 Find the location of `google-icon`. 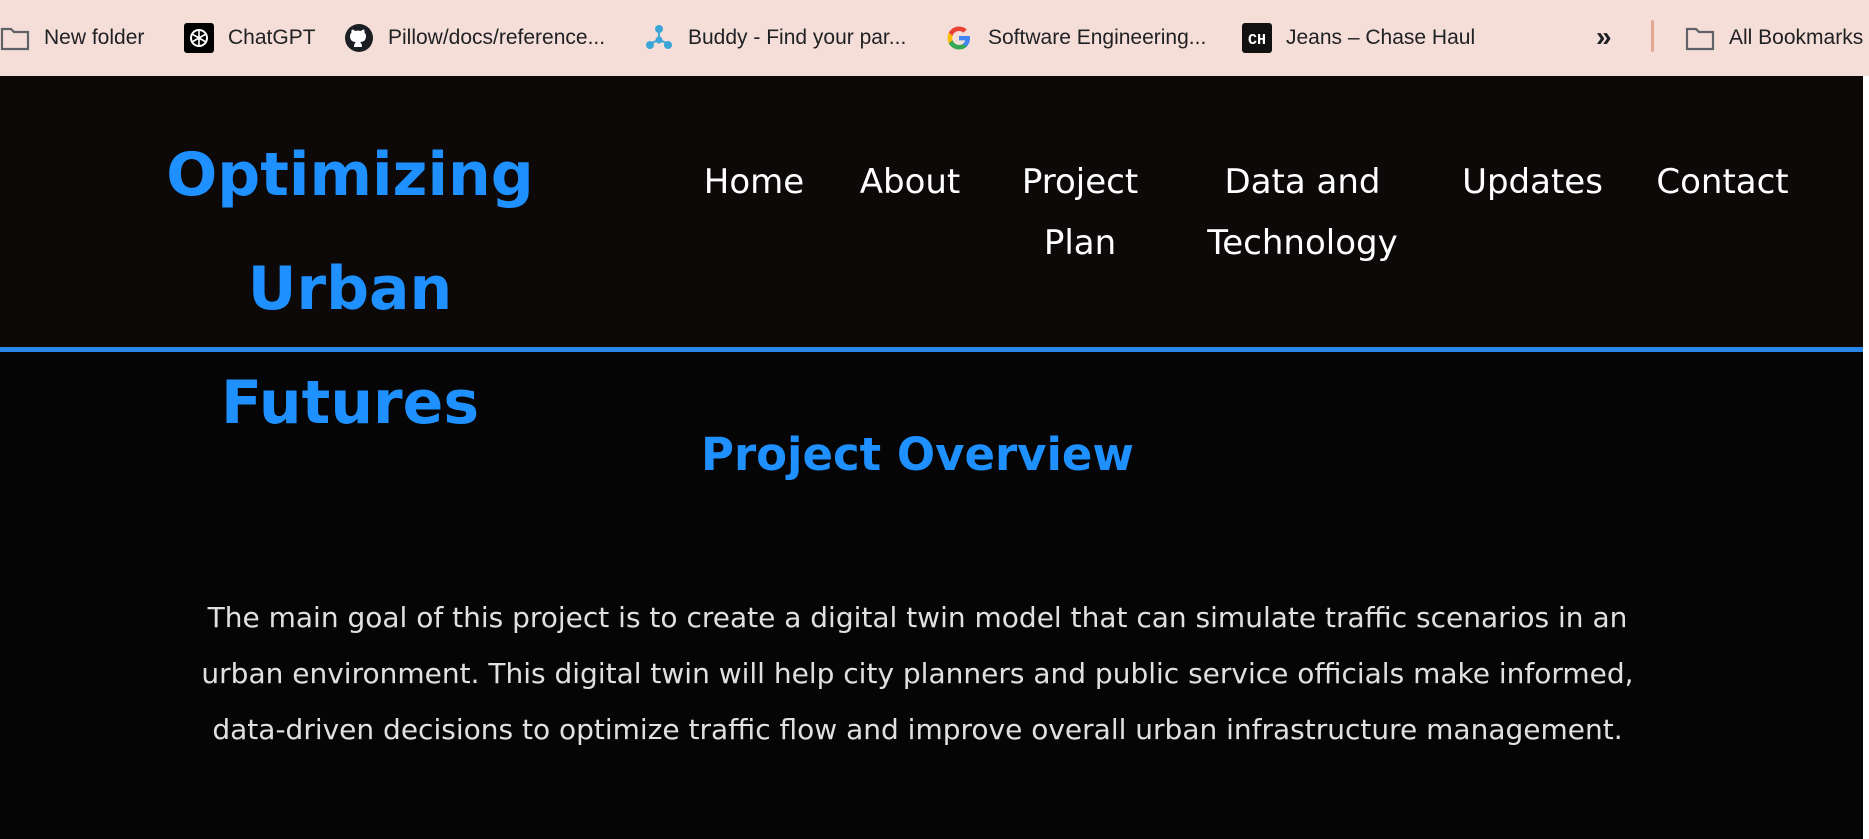

google-icon is located at coordinates (959, 38).